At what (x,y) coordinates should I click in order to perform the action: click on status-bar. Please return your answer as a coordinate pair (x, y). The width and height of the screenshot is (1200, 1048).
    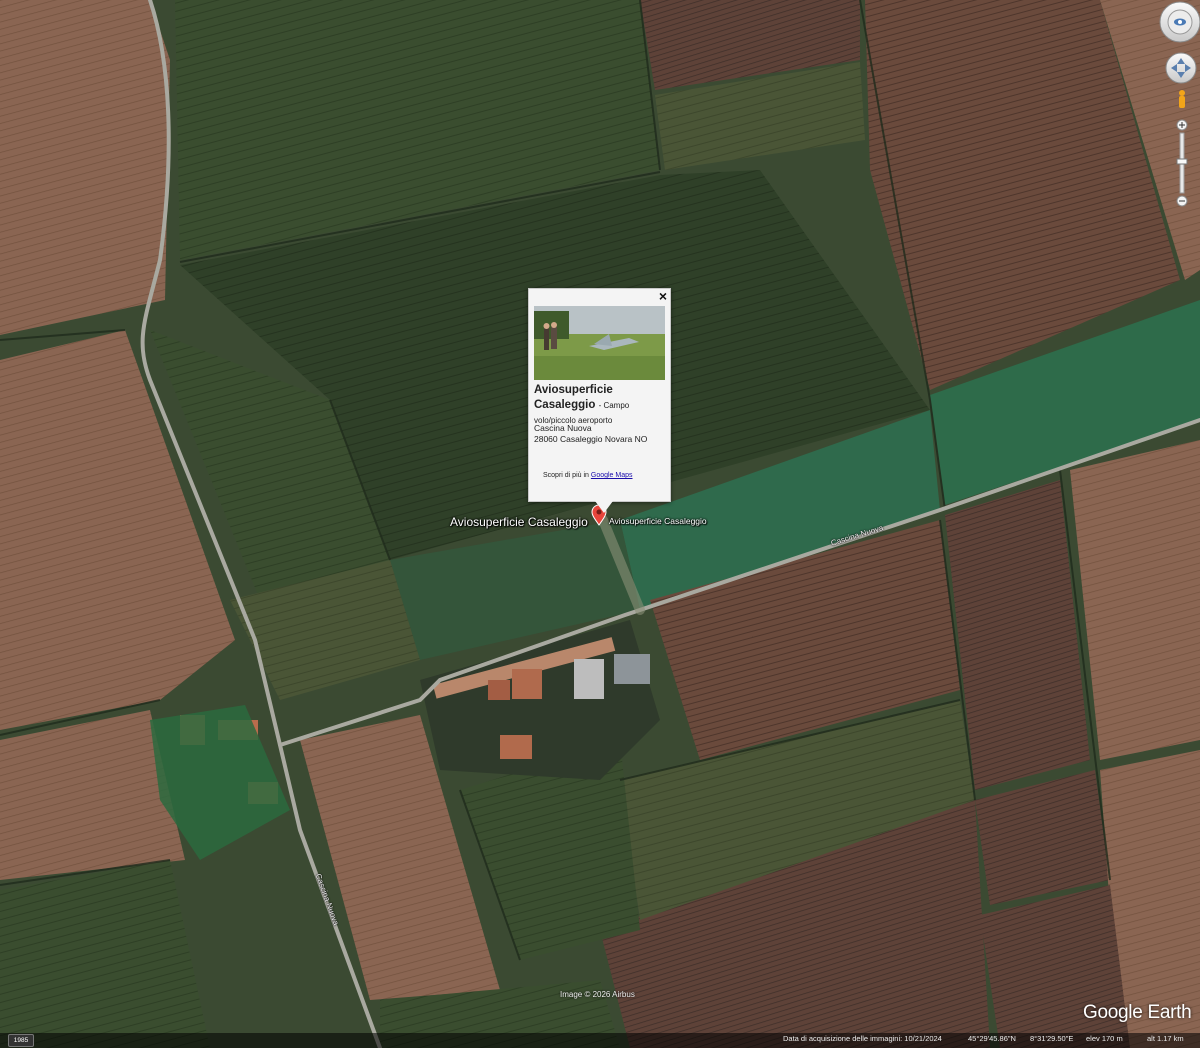
    Looking at the image, I should click on (600, 1040).